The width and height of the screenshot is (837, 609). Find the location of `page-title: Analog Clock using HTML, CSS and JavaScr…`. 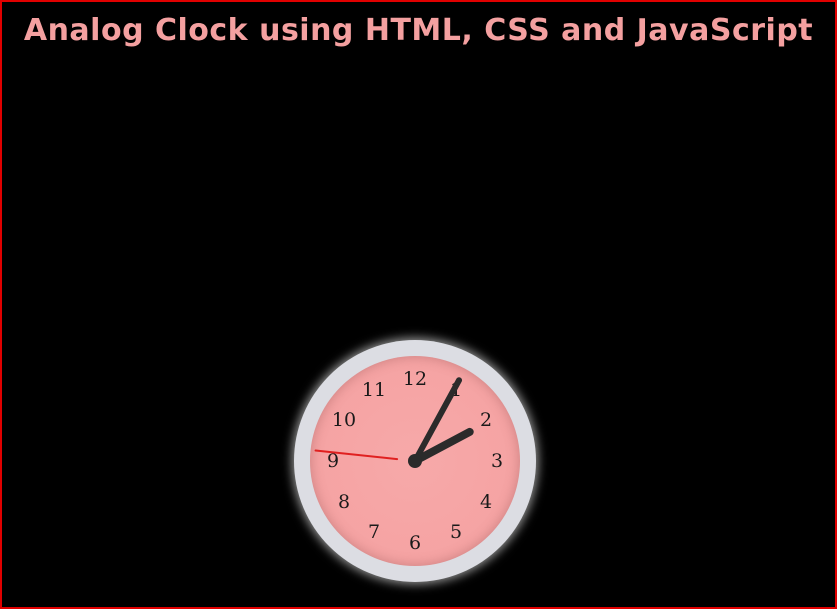

page-title: Analog Clock using HTML, CSS and JavaScr… is located at coordinates (418, 30).